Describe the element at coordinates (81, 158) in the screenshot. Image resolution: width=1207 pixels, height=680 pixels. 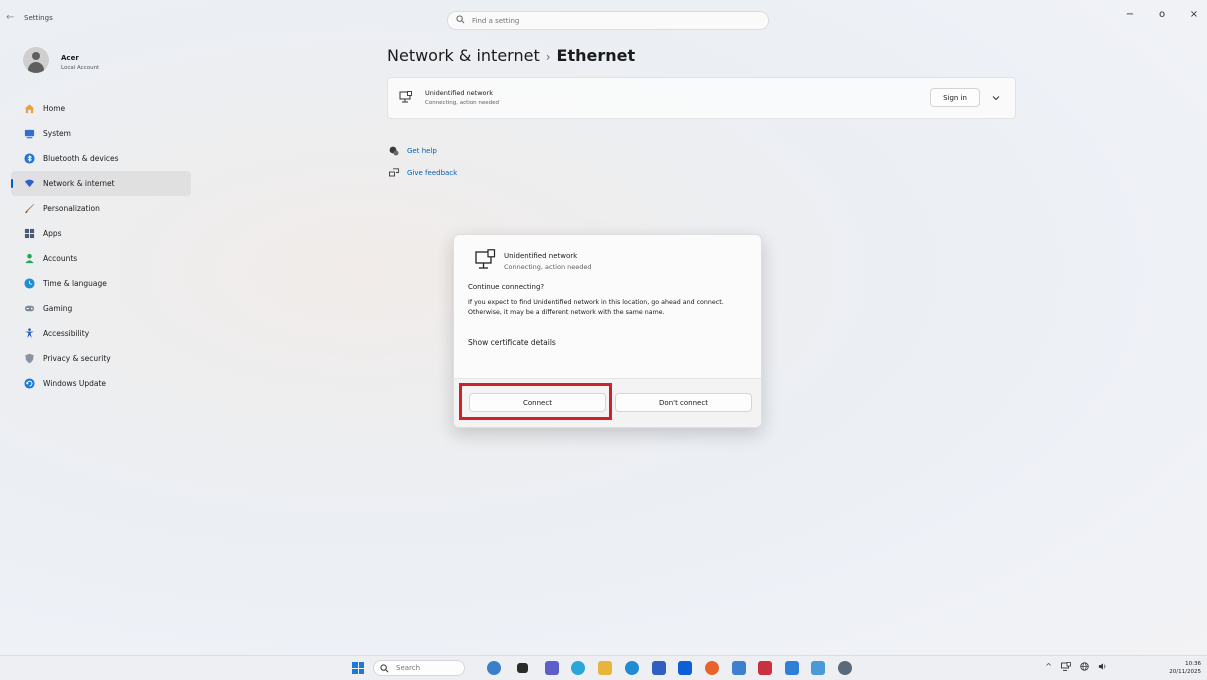
I see `sidebar-item-label: Bluetooth & devices` at that location.